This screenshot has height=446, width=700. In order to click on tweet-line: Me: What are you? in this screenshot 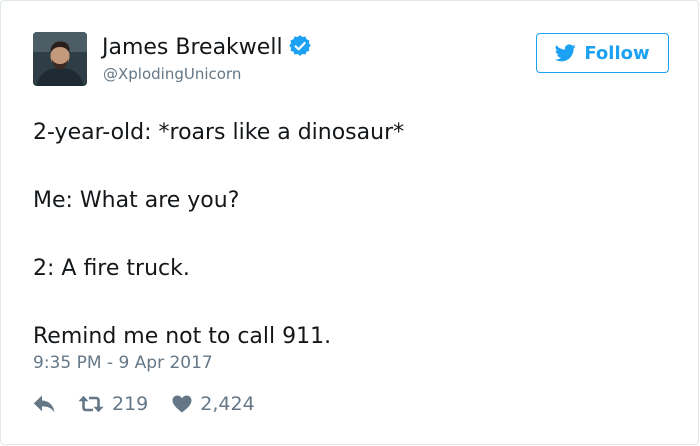, I will do `click(136, 200)`.